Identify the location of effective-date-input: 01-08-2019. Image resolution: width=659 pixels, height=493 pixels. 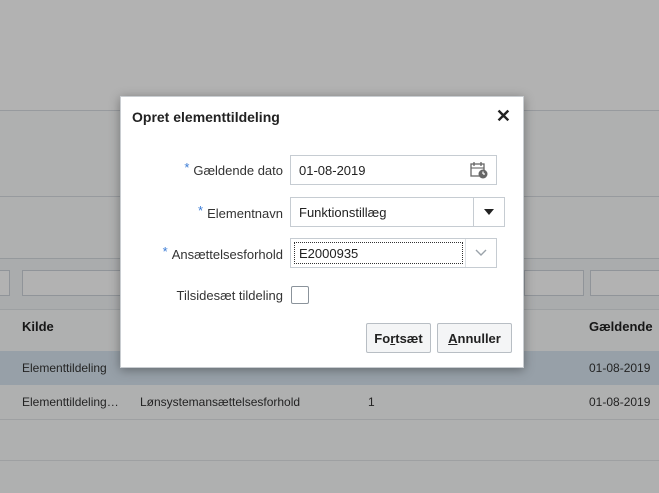
(393, 170).